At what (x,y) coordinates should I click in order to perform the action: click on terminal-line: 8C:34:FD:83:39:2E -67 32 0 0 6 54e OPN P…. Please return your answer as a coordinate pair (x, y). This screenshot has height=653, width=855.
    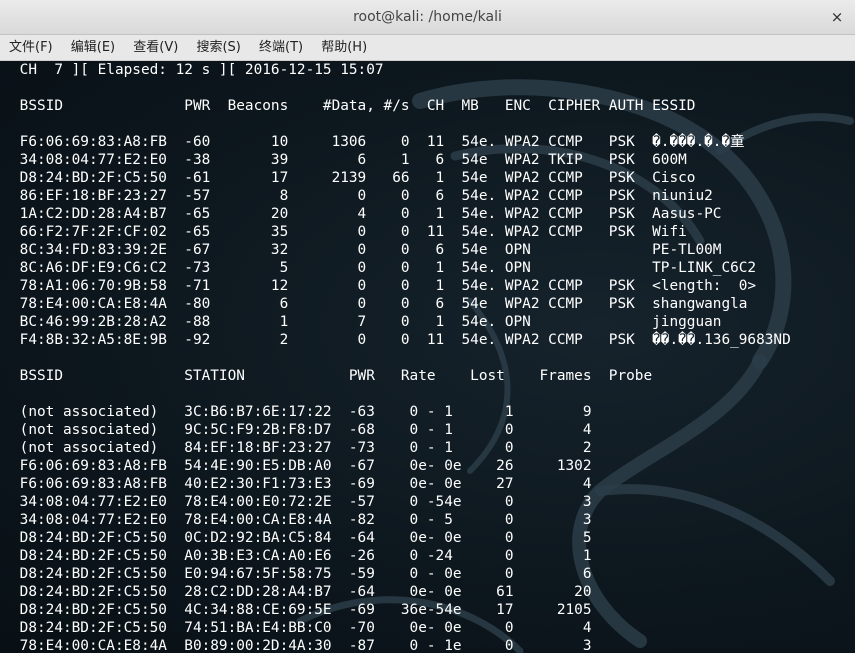
    Looking at the image, I should click on (366, 250).